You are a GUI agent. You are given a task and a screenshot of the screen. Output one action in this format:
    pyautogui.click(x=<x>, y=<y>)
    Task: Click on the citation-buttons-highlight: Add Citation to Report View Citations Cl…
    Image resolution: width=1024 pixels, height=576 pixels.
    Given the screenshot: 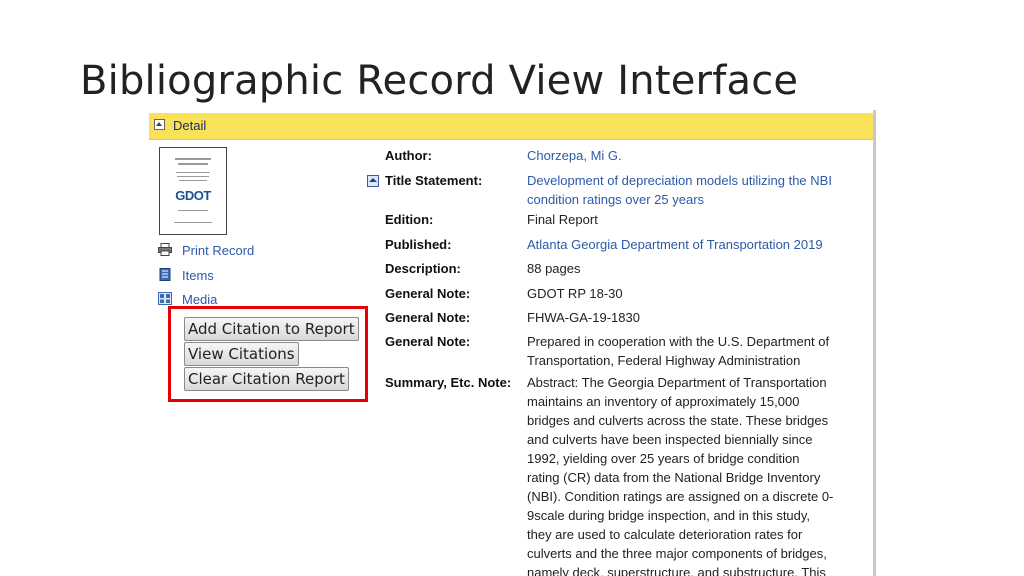 What is the action you would take?
    pyautogui.click(x=268, y=354)
    